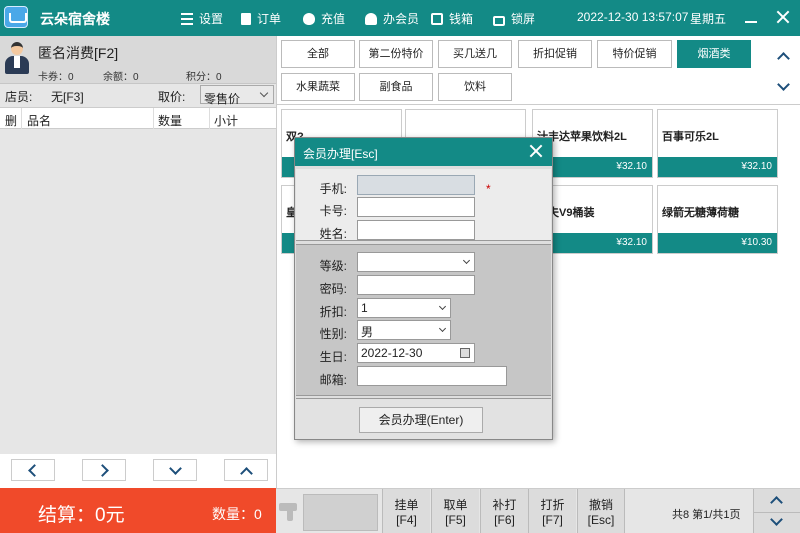 The width and height of the screenshot is (800, 533). What do you see at coordinates (717, 243) in the screenshot?
I see `product-price: ¥10.30` at bounding box center [717, 243].